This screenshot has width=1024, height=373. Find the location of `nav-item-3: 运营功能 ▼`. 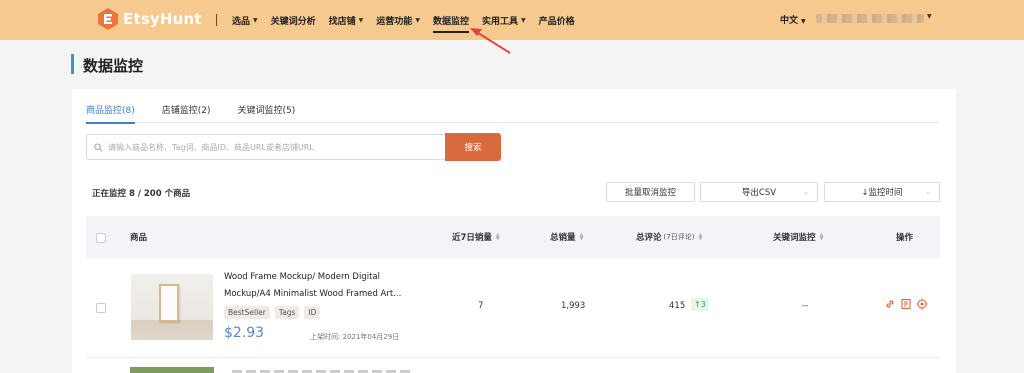

nav-item-3: 运营功能 ▼ is located at coordinates (398, 20).